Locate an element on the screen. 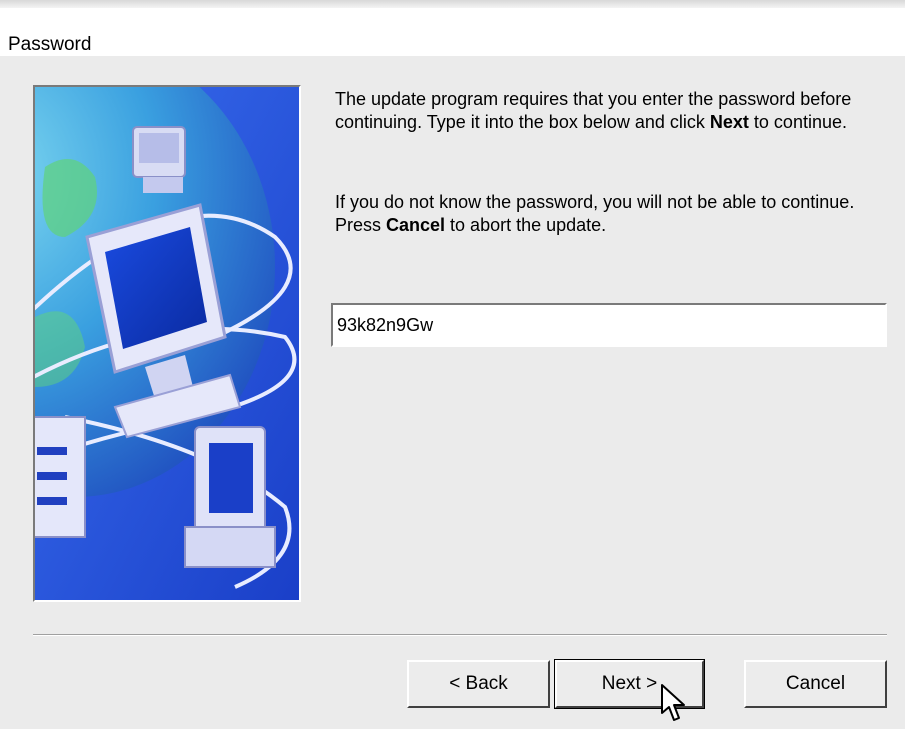 The image size is (905, 729). instruction-text-2: to continue. is located at coordinates (797, 122).